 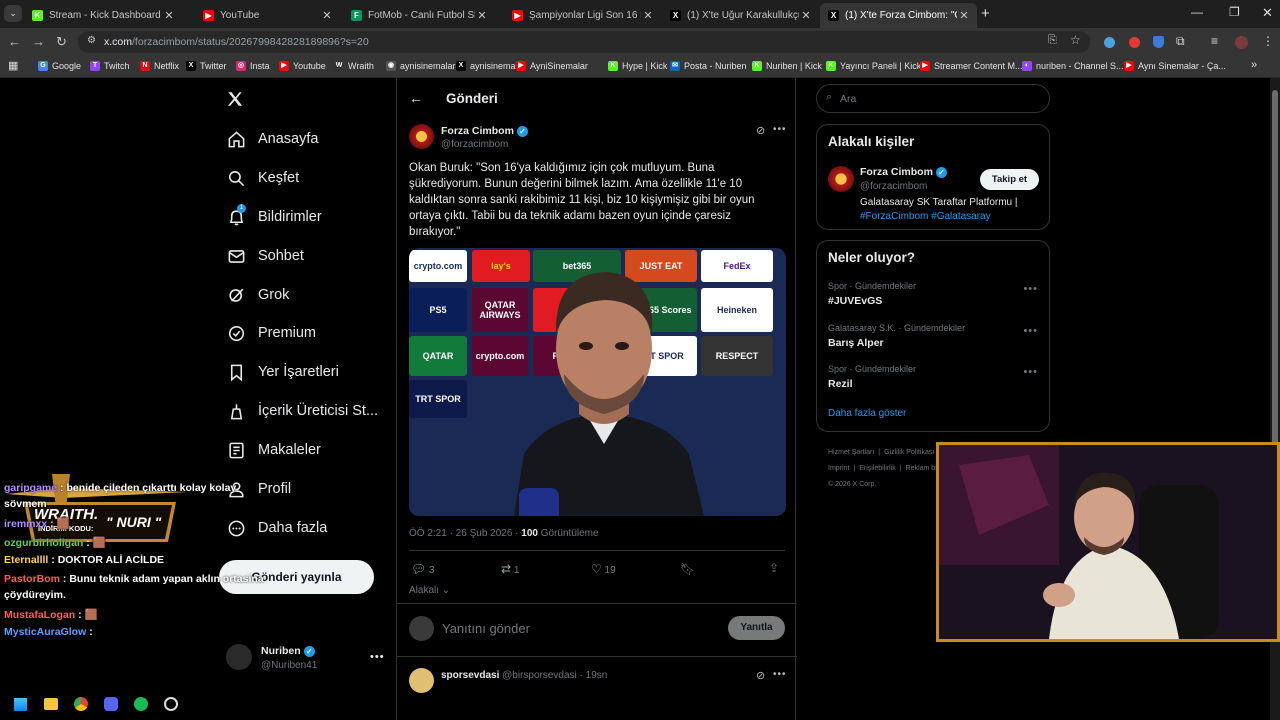 I want to click on author-name: Forza Cimbom ✓, so click(x=484, y=131).